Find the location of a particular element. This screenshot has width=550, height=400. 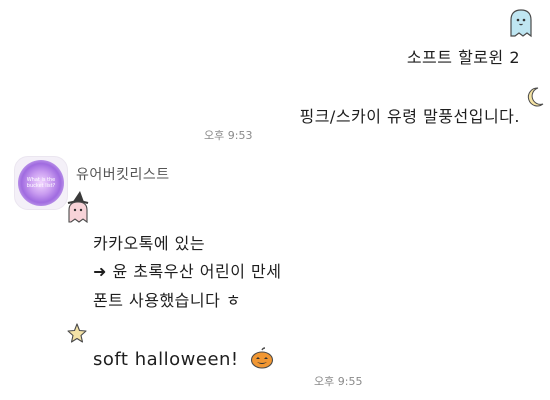

outgoing-line-2: 핑크/스카이 유령 말풍선입니다. is located at coordinates (409, 116).